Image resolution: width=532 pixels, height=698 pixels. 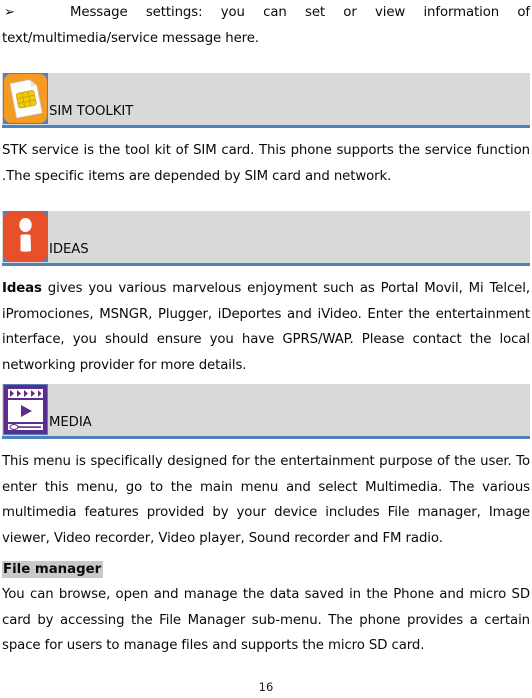 What do you see at coordinates (266, 100) in the screenshot?
I see `section-header-sim-toolkit: SIM TOOLKIT` at bounding box center [266, 100].